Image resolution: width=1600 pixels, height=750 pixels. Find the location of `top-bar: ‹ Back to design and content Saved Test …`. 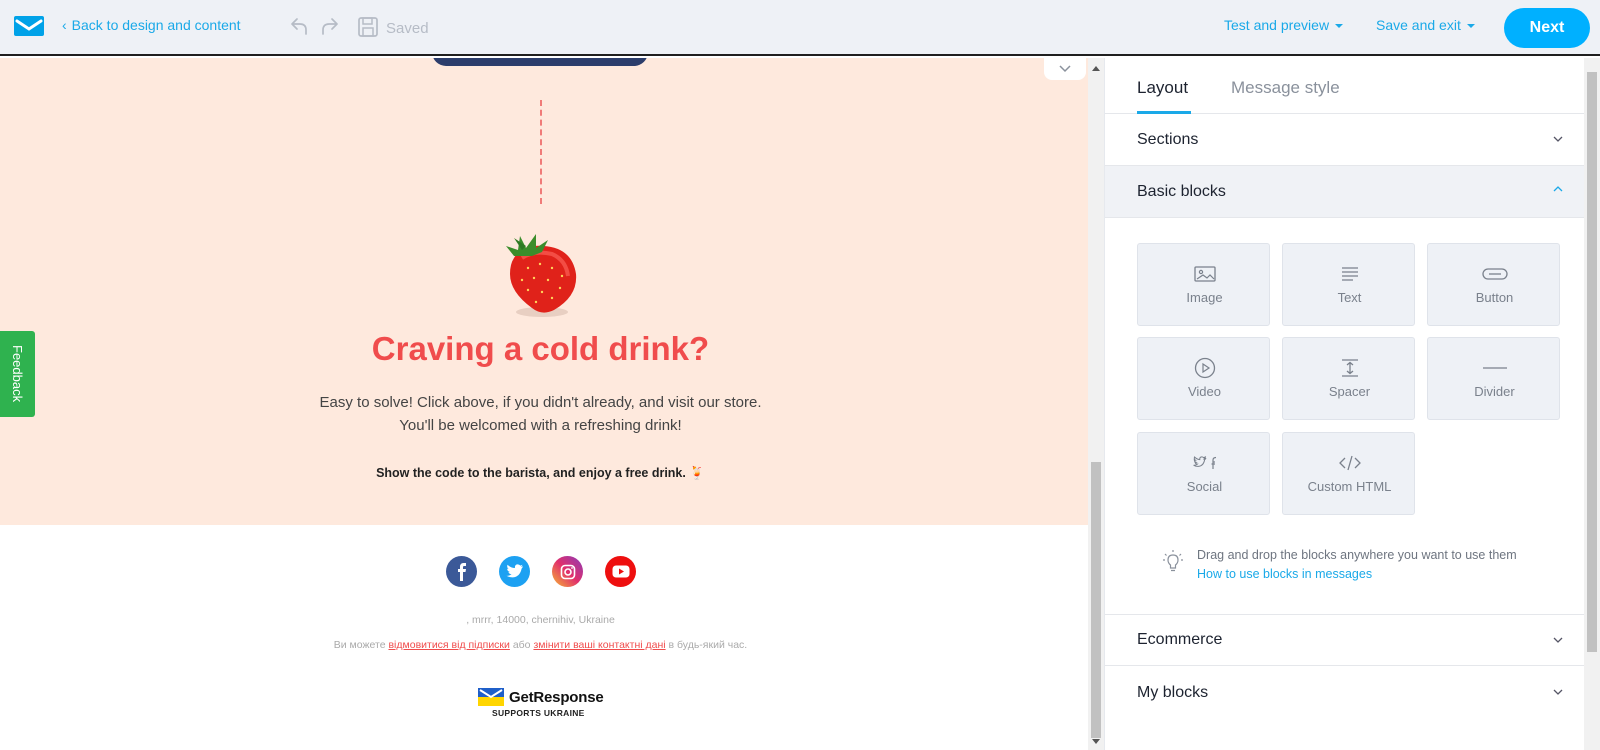

top-bar: ‹ Back to design and content Saved Test … is located at coordinates (800, 28).